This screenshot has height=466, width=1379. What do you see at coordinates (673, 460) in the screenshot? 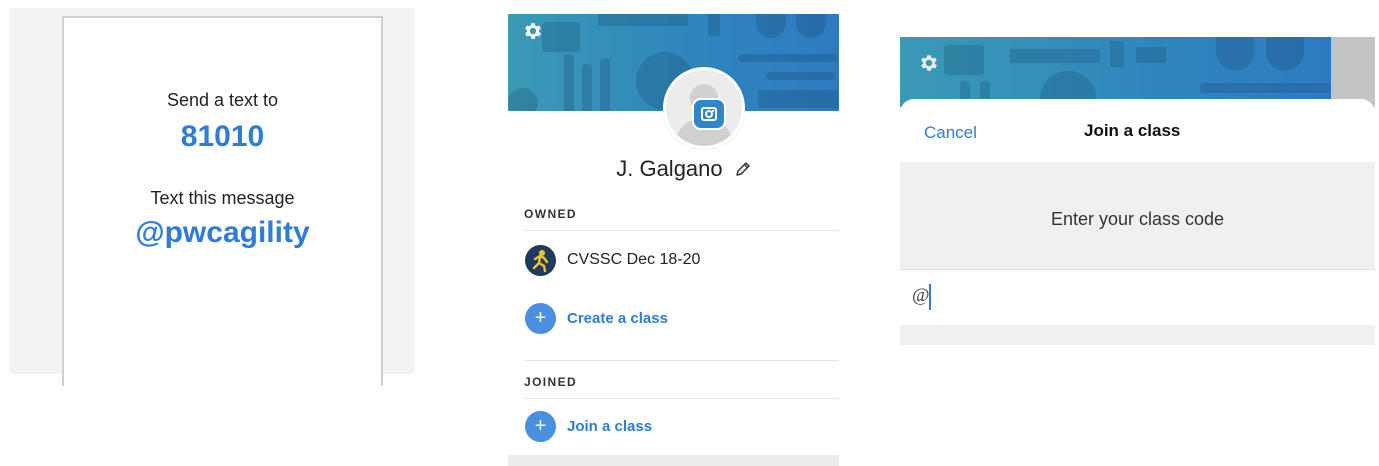
I see `footer-bar` at bounding box center [673, 460].